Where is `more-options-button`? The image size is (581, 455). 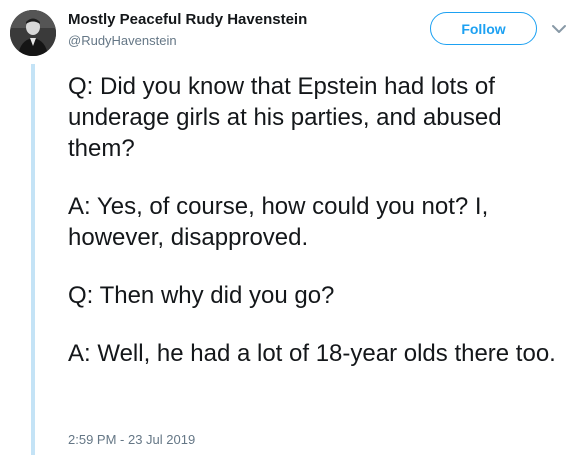
more-options-button is located at coordinates (559, 28).